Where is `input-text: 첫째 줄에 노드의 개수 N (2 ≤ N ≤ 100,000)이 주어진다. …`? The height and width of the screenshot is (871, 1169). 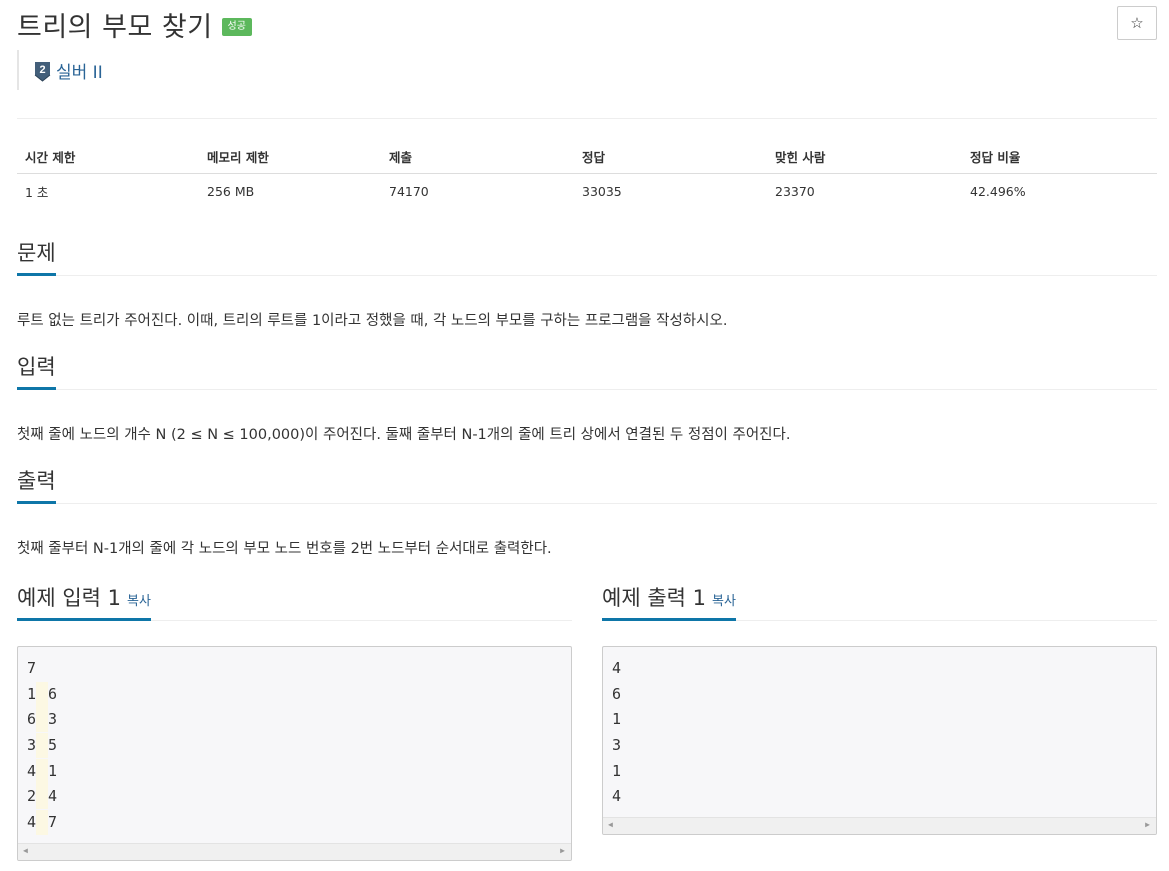 input-text: 첫째 줄에 노드의 개수 N (2 ≤ N ≤ 100,000)이 주어진다. … is located at coordinates (404, 435).